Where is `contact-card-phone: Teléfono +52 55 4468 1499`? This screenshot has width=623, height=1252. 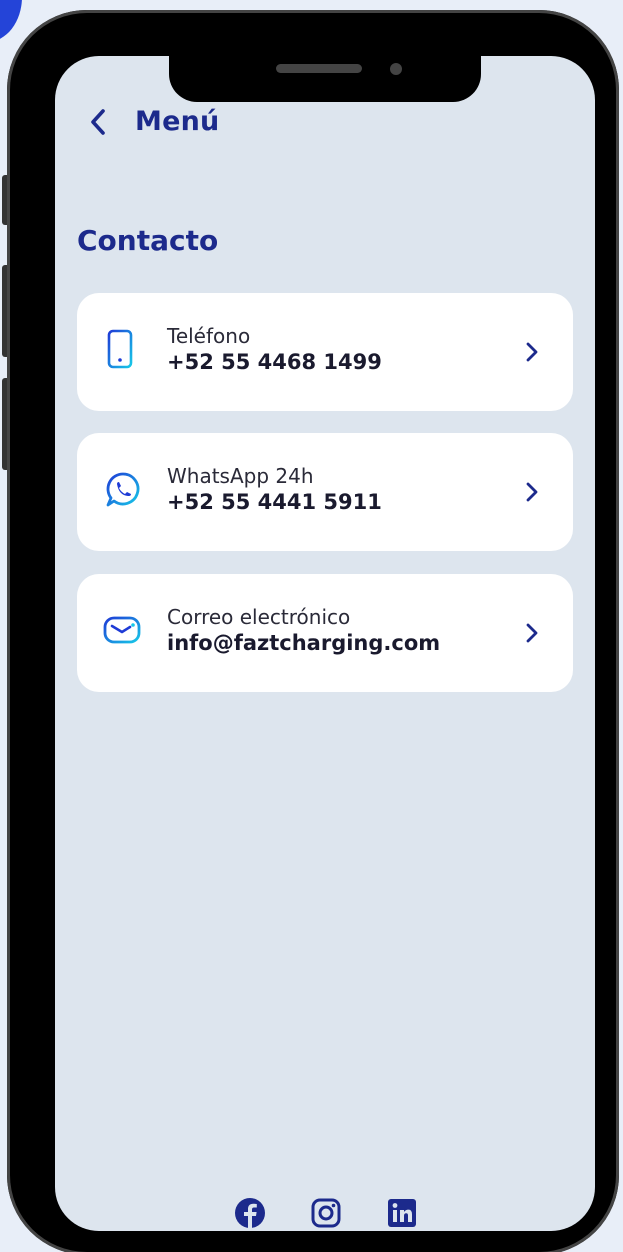
contact-card-phone: Teléfono +52 55 4468 1499 is located at coordinates (325, 352).